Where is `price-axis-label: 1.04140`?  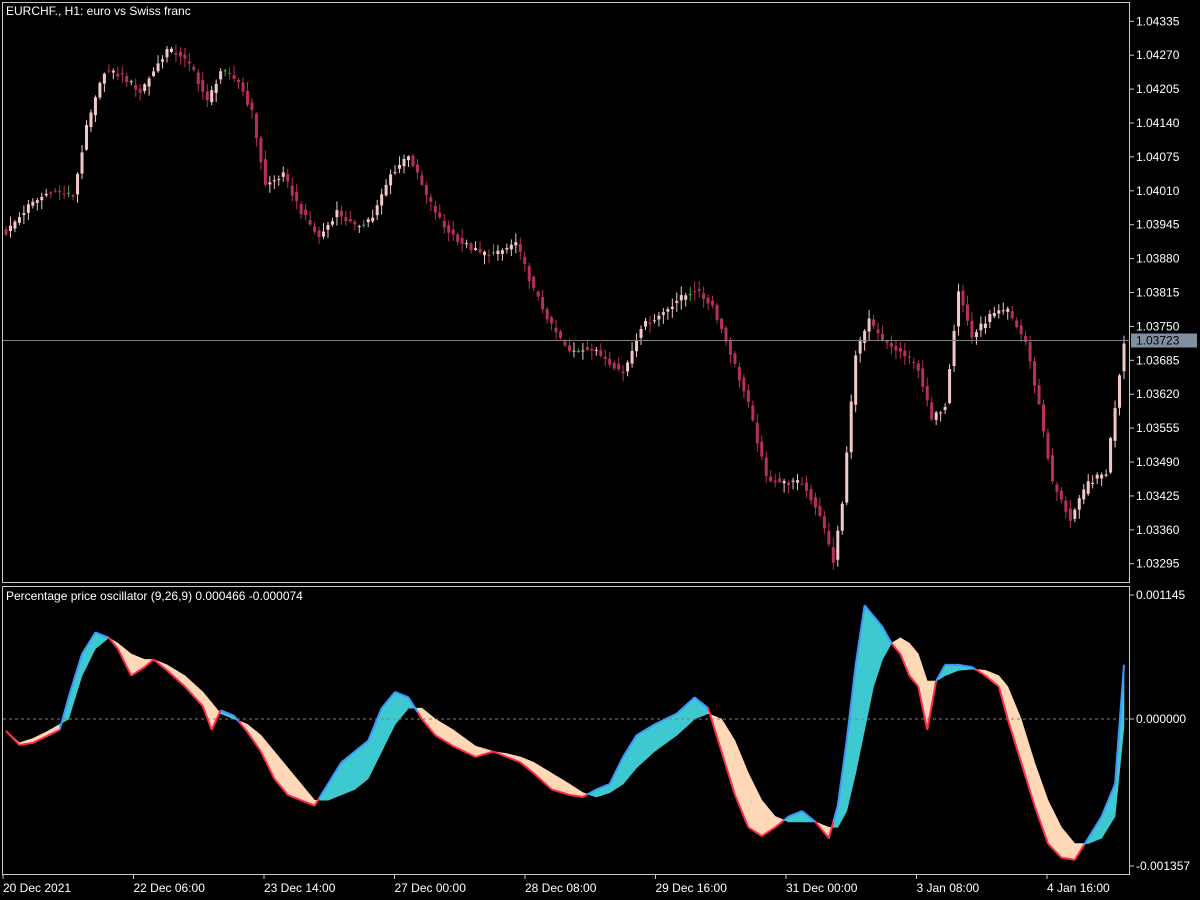 price-axis-label: 1.04140 is located at coordinates (1158, 123).